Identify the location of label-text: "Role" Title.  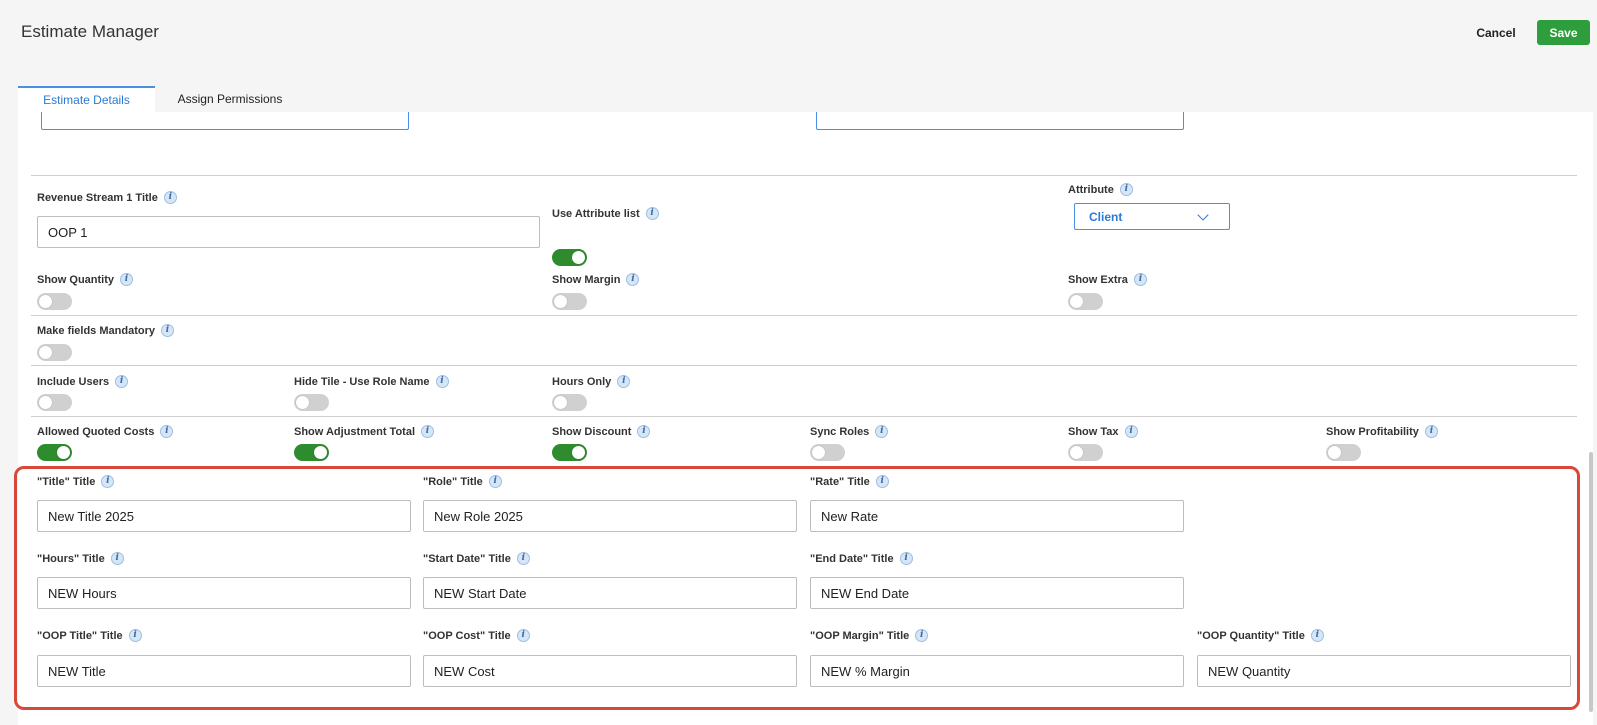
(453, 481).